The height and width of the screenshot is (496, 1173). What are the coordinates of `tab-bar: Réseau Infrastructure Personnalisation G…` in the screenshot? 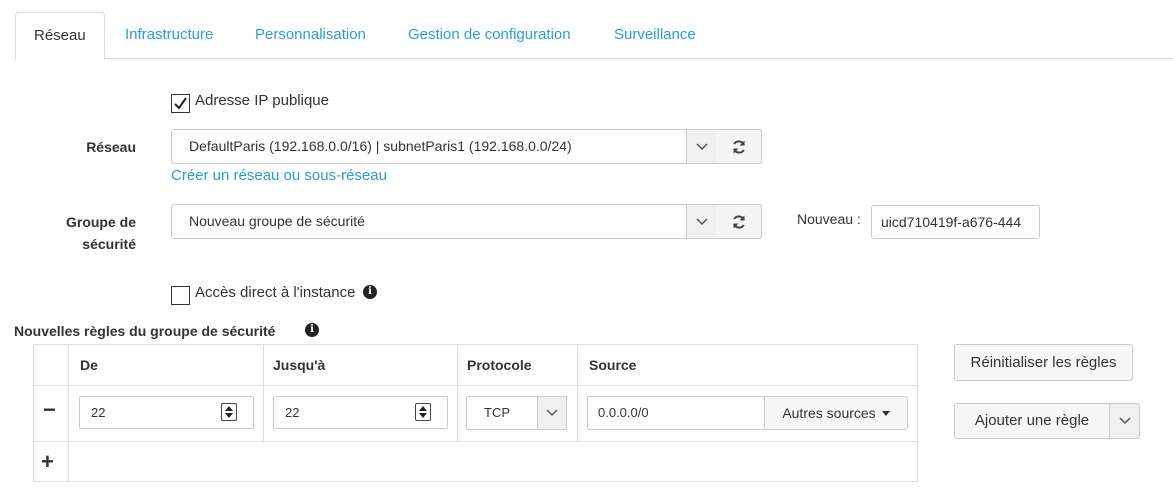 It's located at (594, 36).